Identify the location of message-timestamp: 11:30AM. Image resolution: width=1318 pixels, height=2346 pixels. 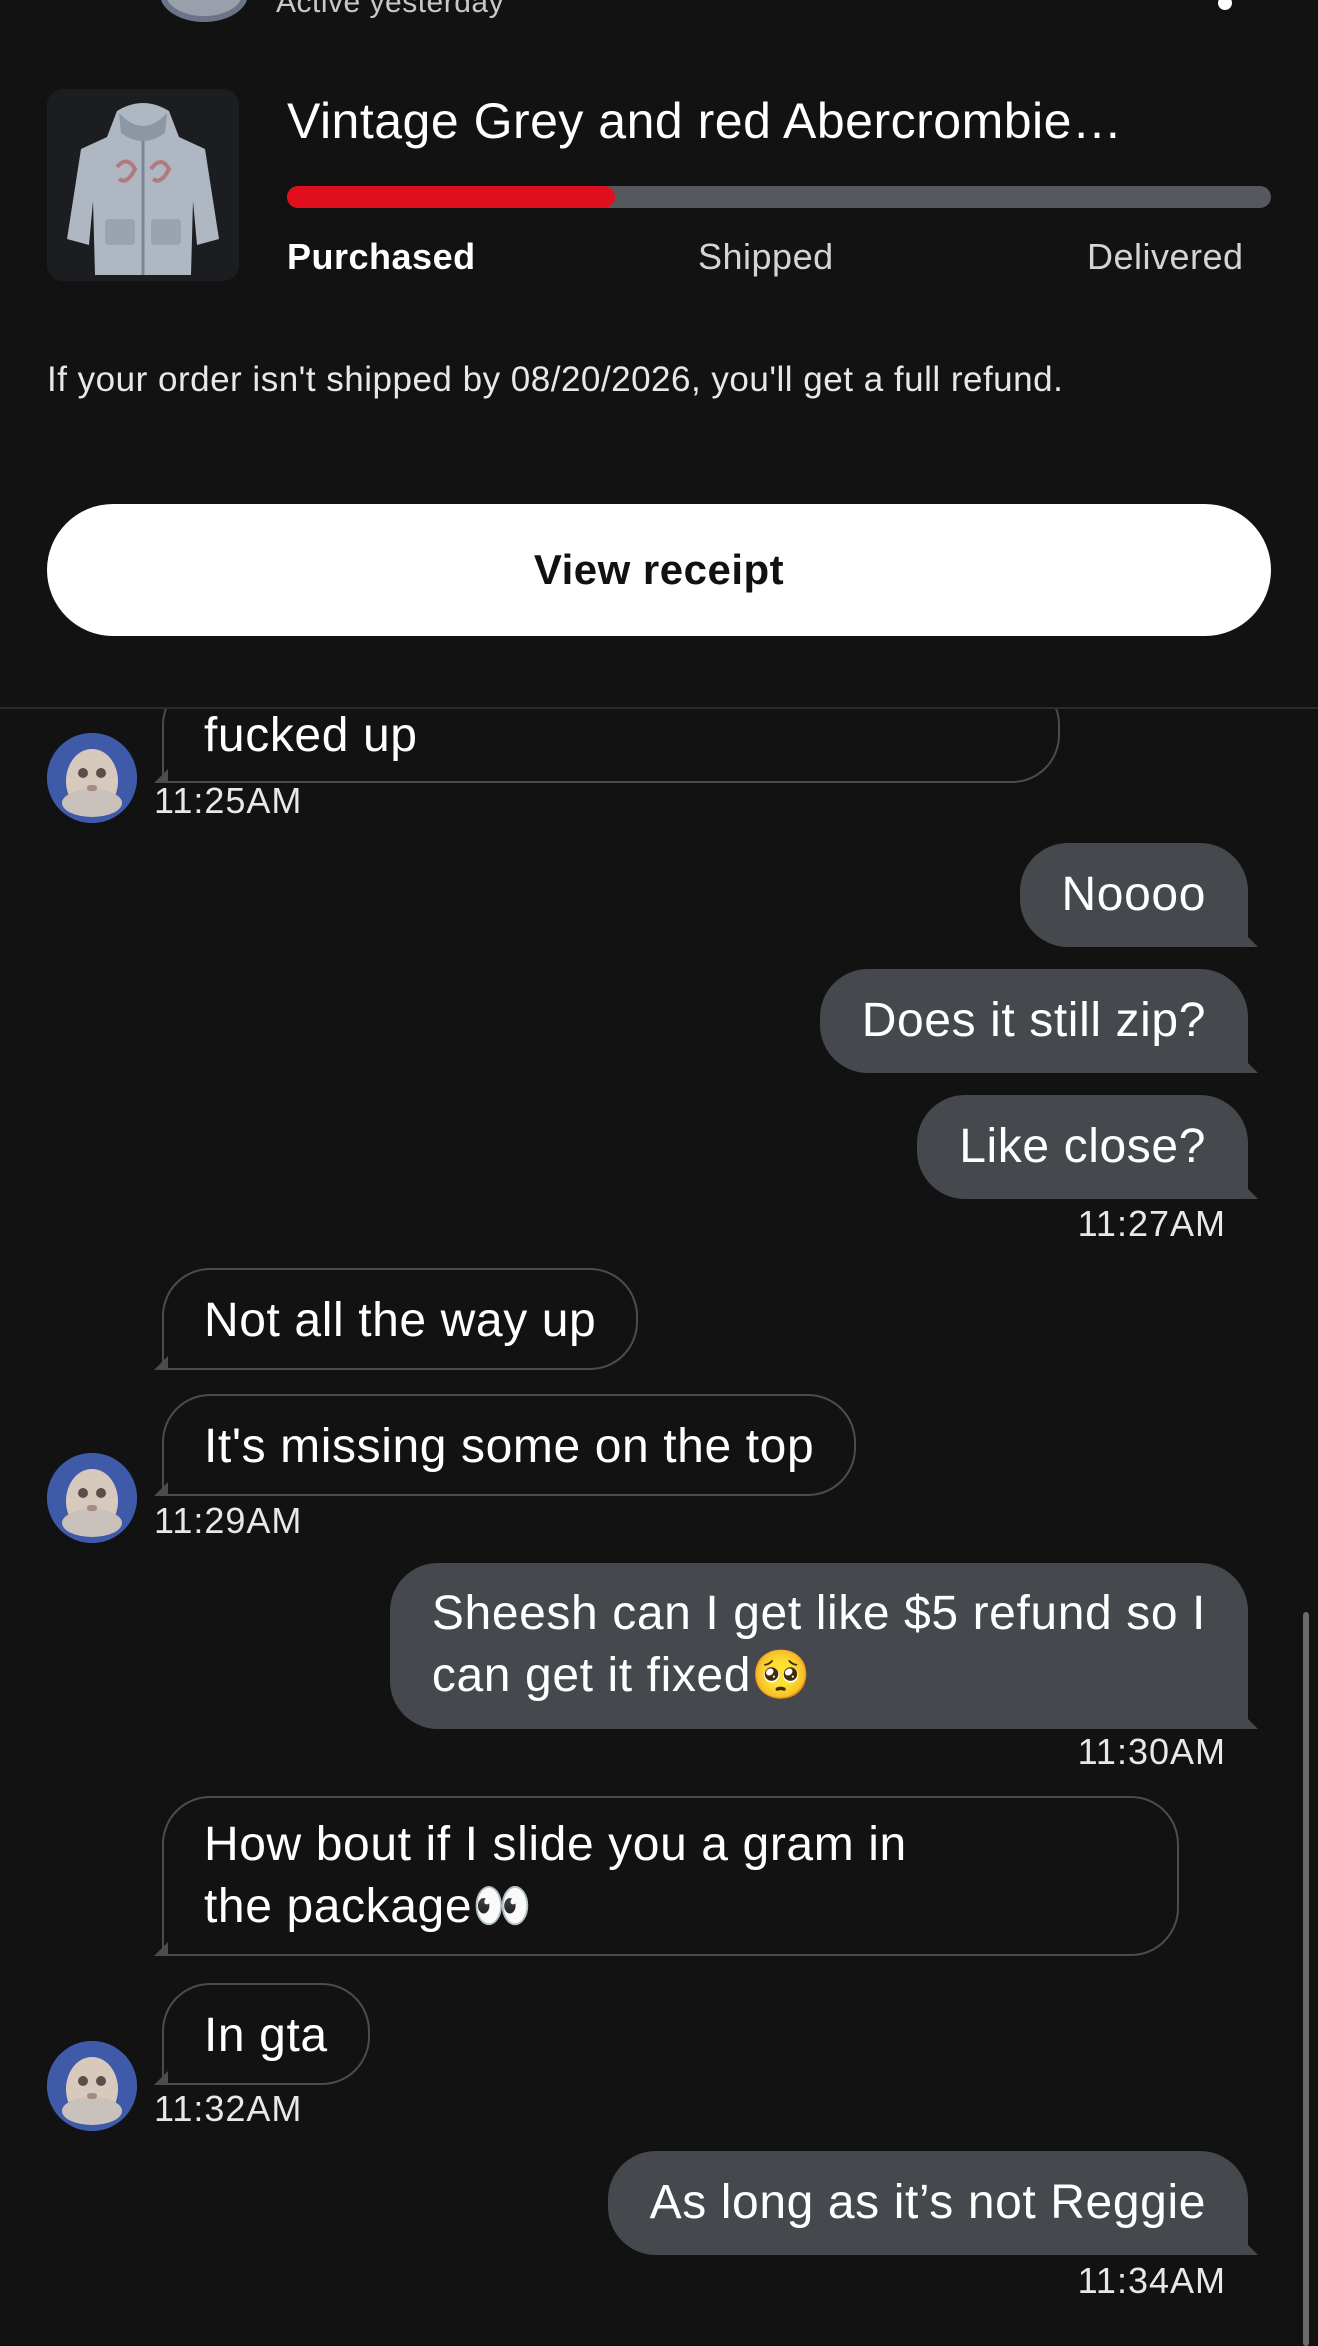
(1151, 1751).